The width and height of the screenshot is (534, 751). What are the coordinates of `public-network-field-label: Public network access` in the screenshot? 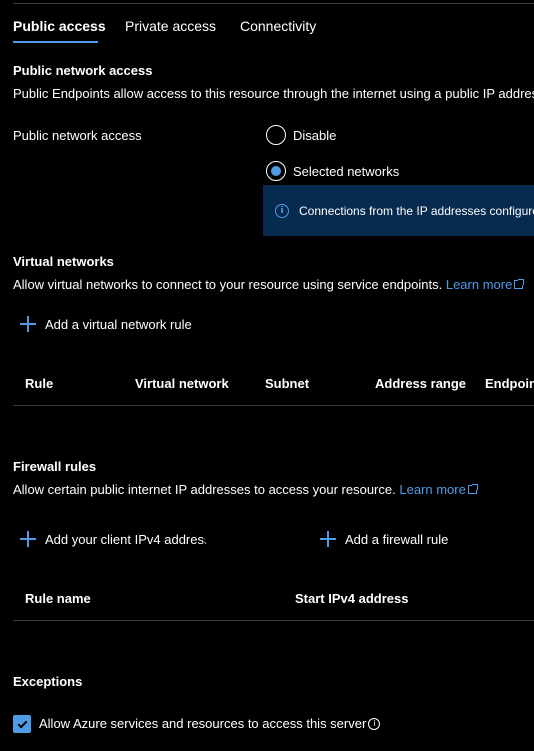 It's located at (77, 135).